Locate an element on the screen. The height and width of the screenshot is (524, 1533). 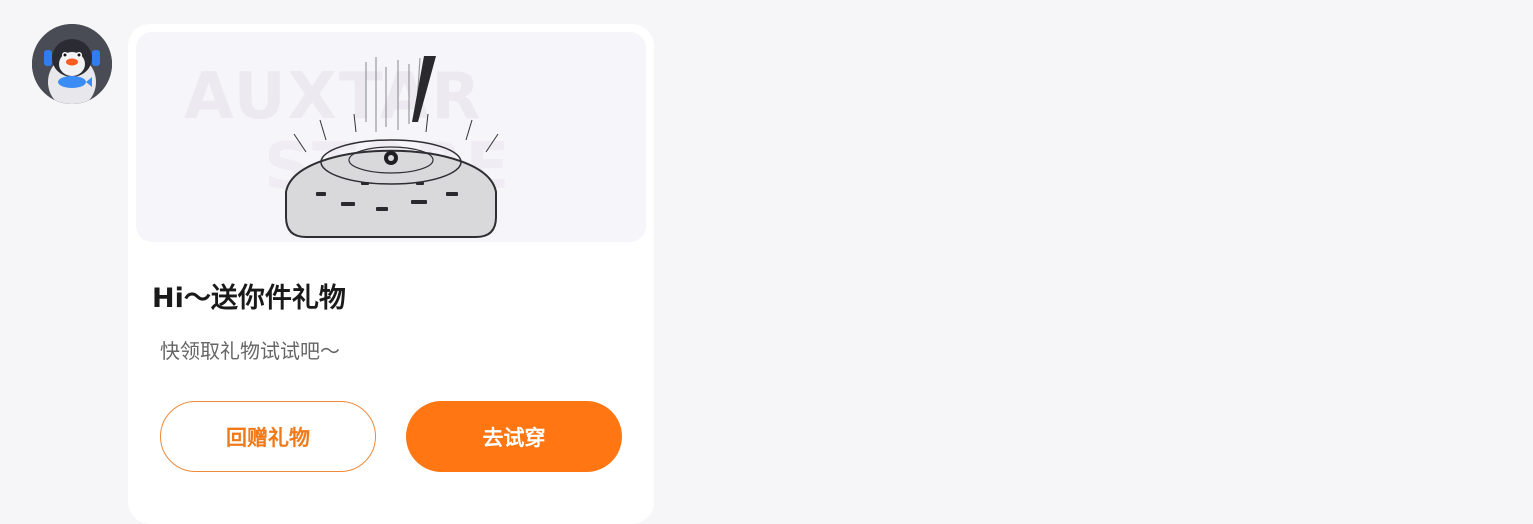
penguin-avatar-icon is located at coordinates (72, 64).